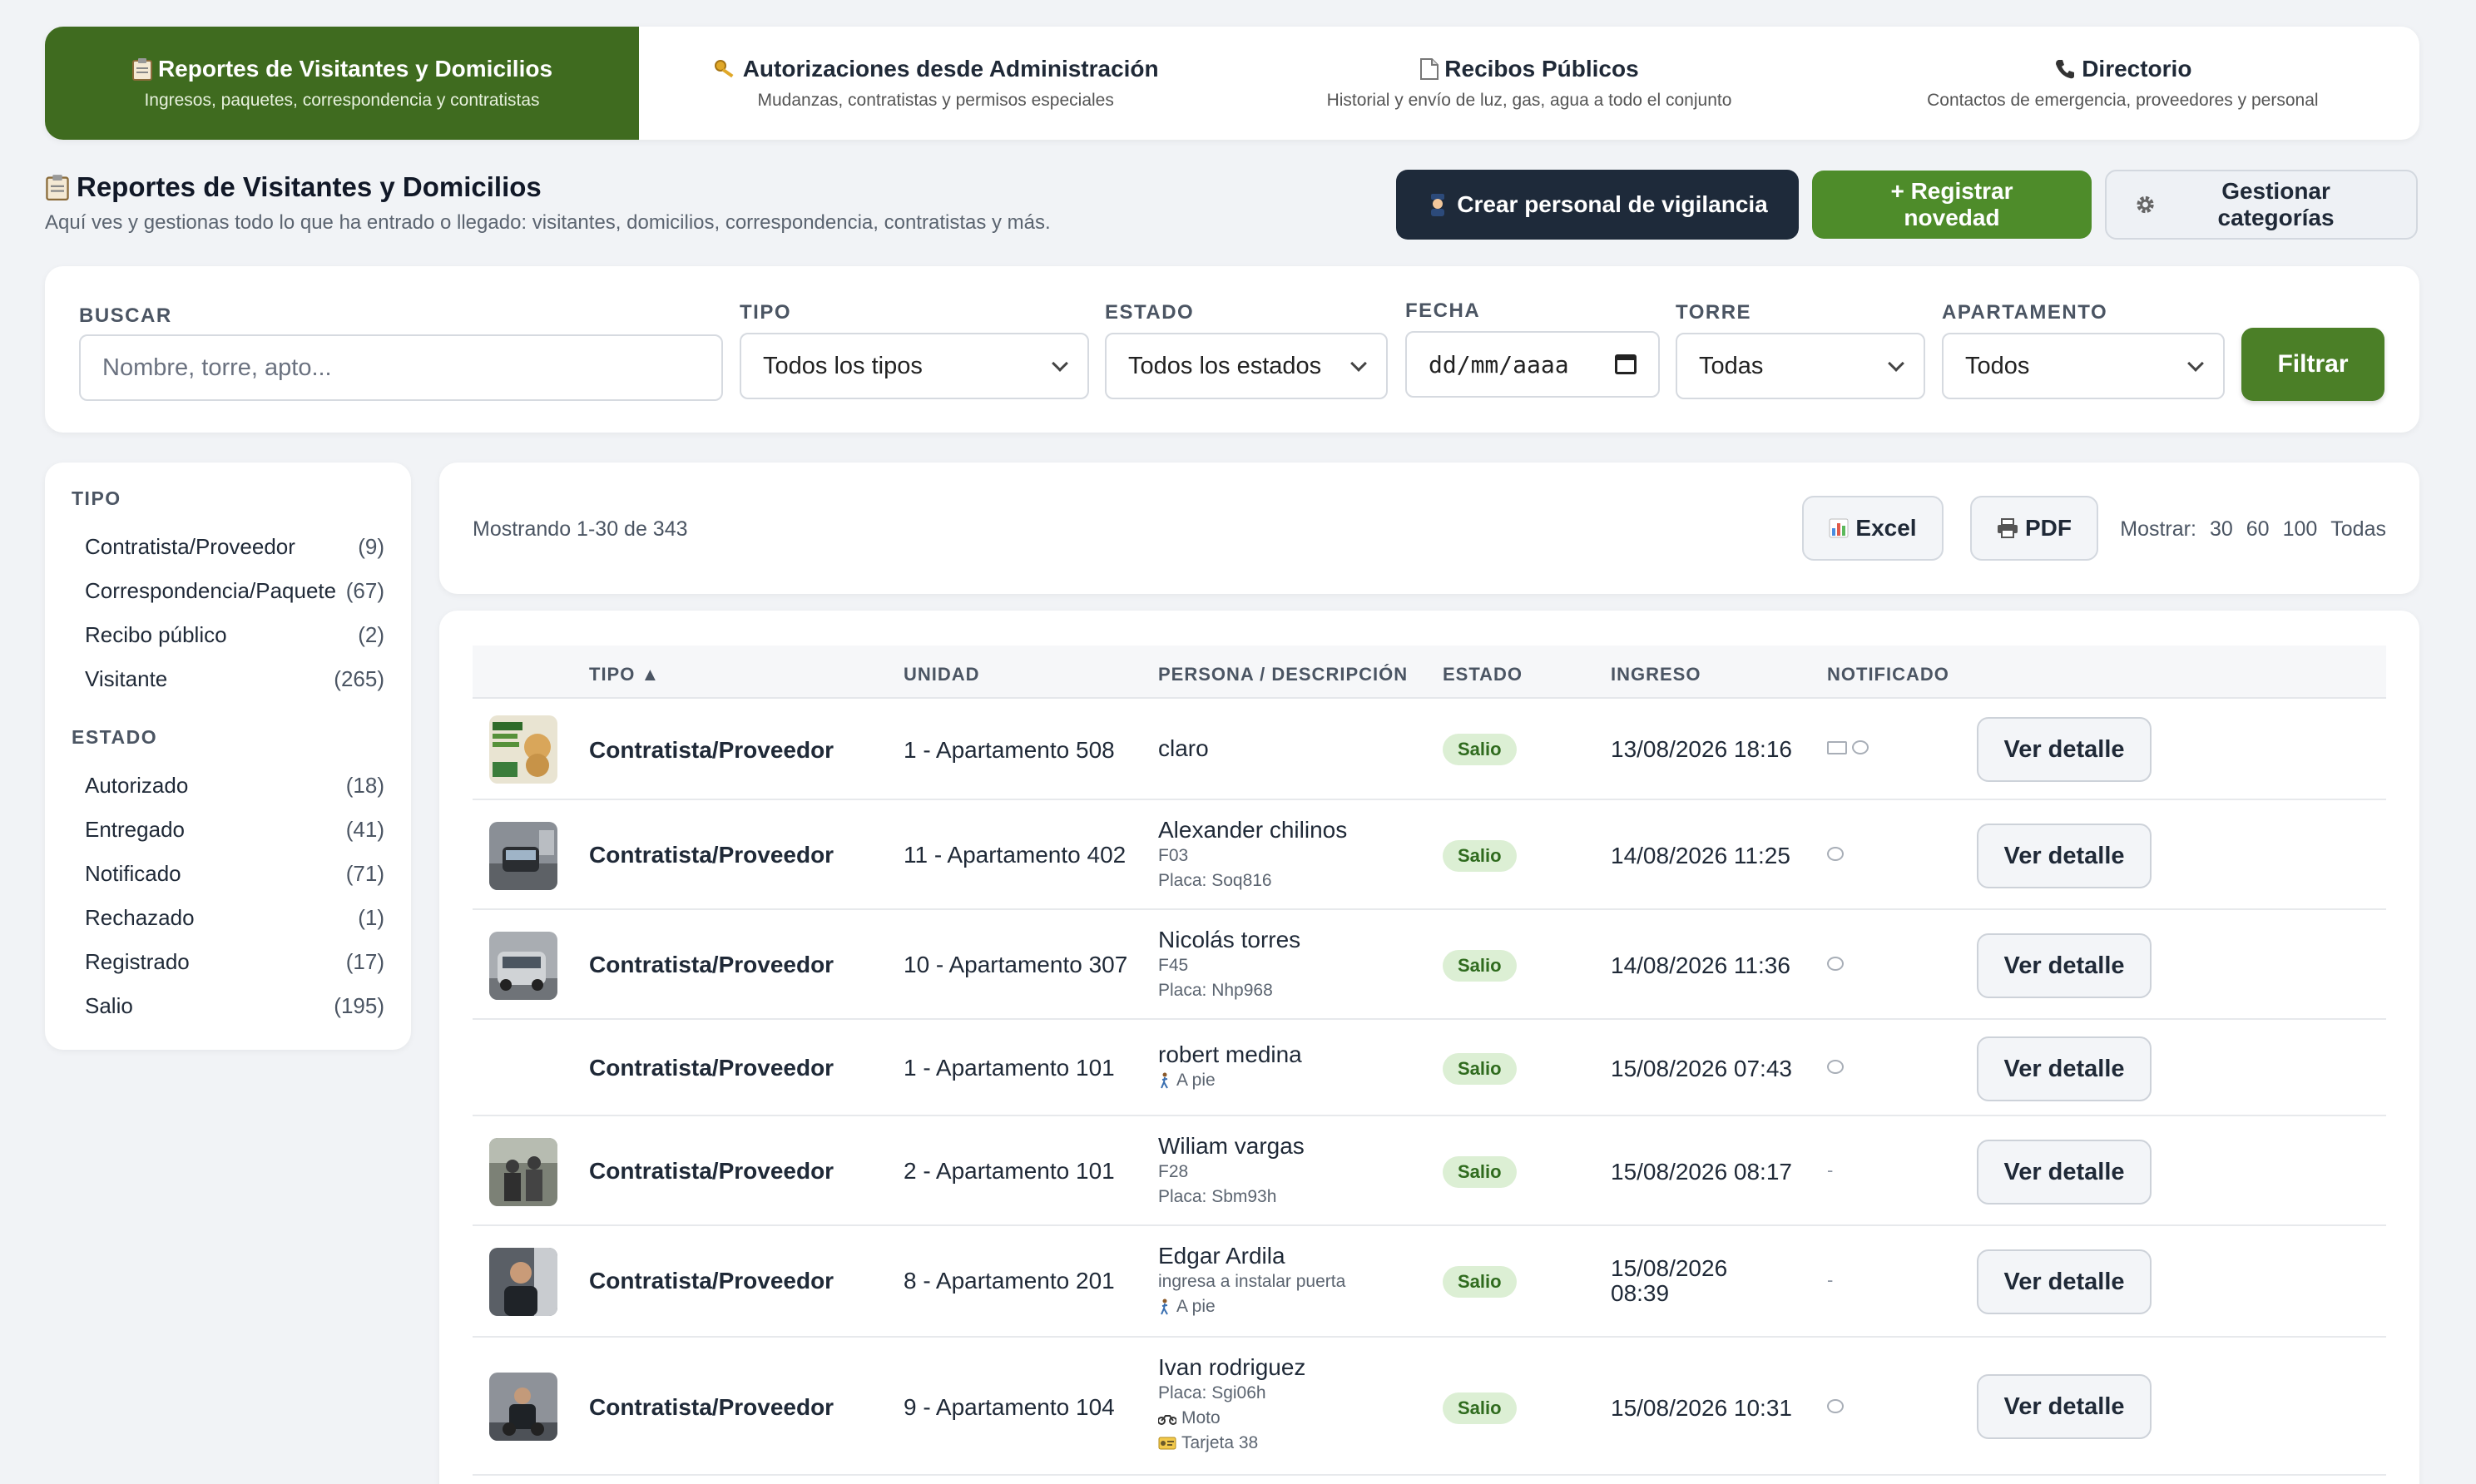 This screenshot has height=1484, width=2476. What do you see at coordinates (228, 635) in the screenshot?
I see `facet-tipo-recibo: Recibo público (2)` at bounding box center [228, 635].